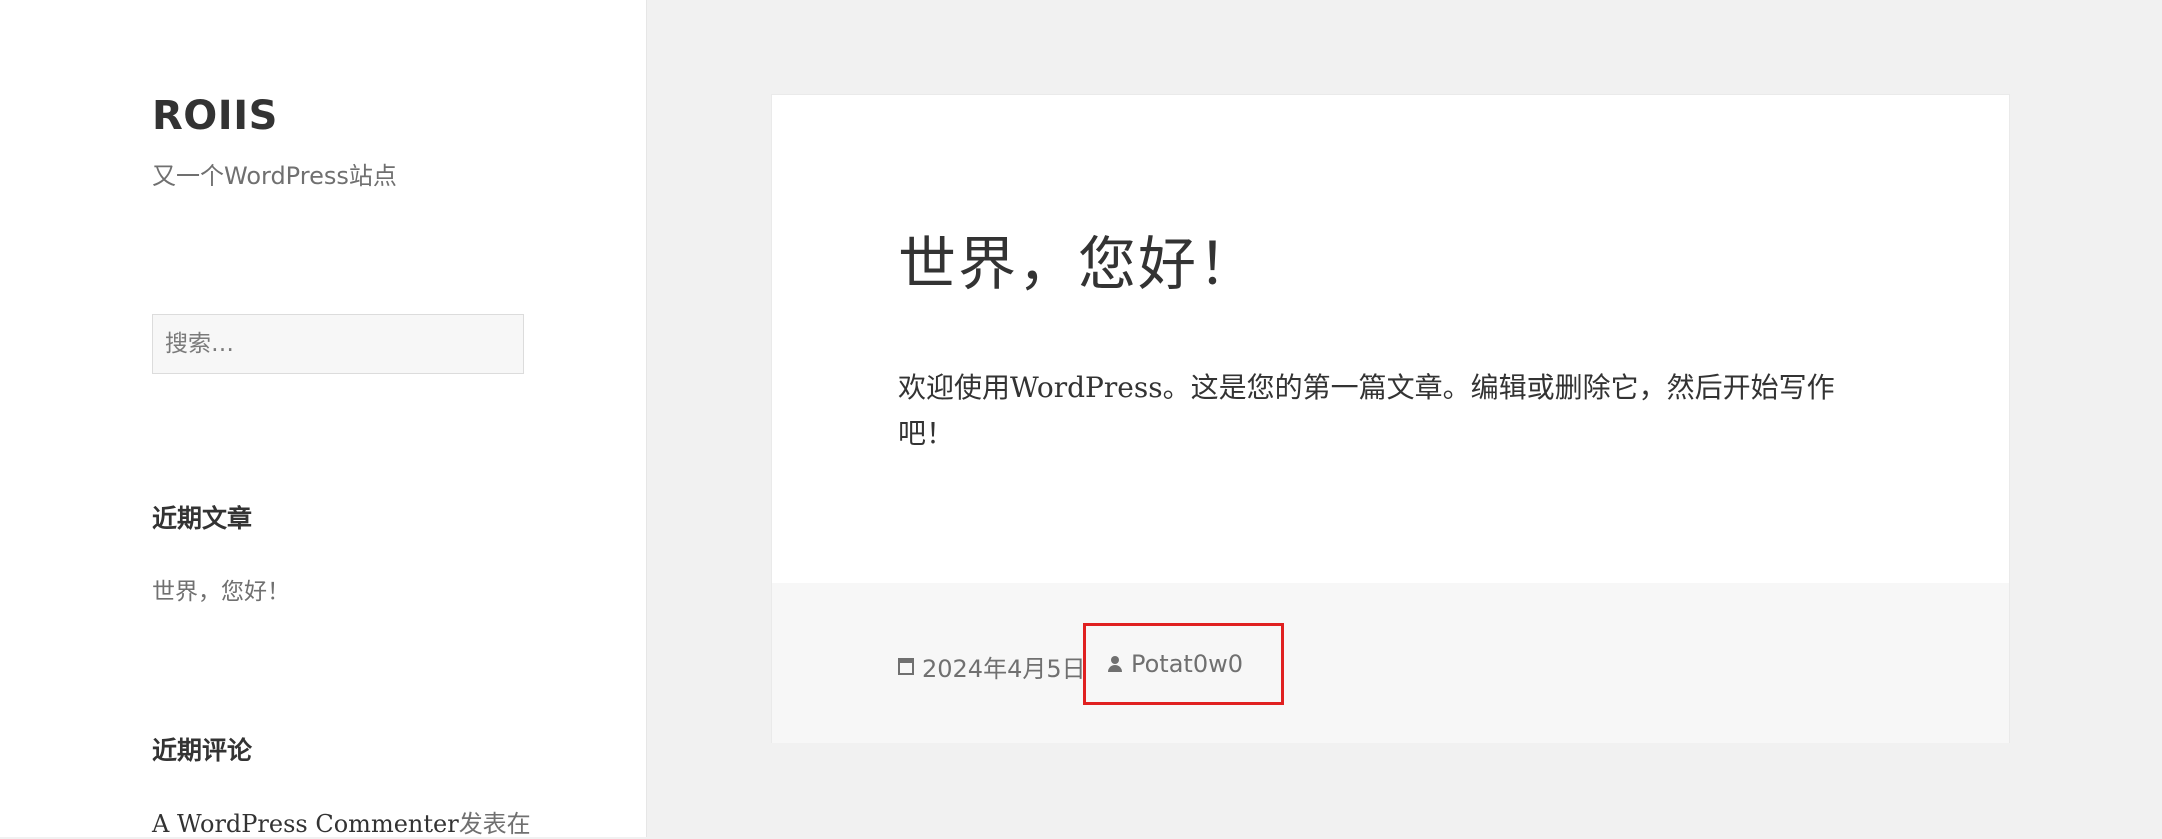 This screenshot has height=839, width=2162. Describe the element at coordinates (906, 666) in the screenshot. I see `calendar-icon` at that location.